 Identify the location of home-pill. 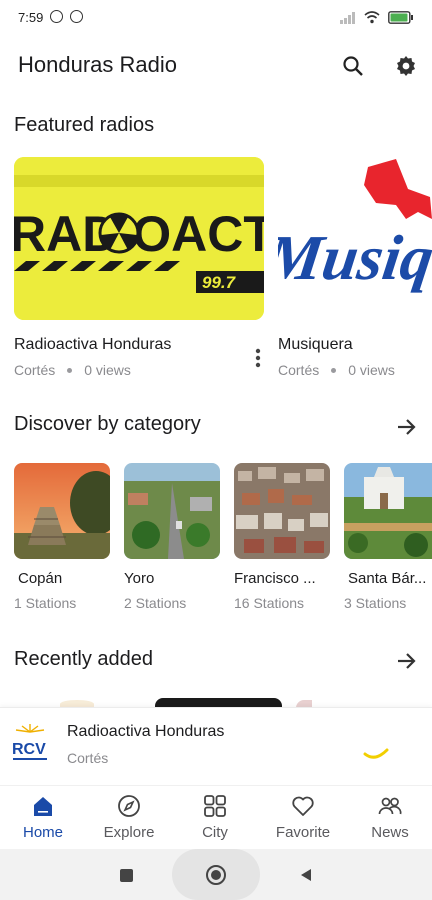
(216, 874).